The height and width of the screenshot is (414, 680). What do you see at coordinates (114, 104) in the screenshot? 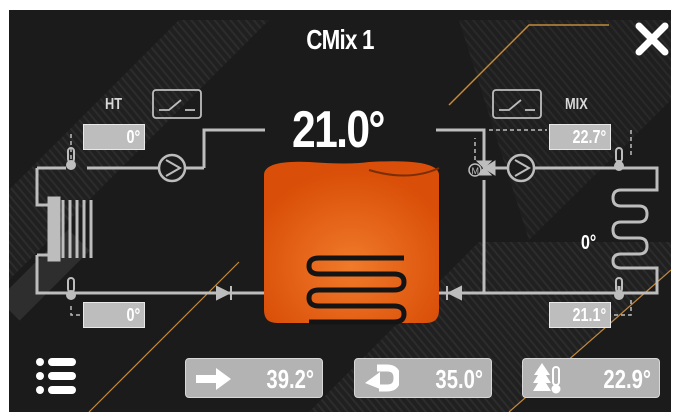
I see `ht-label: HT` at bounding box center [114, 104].